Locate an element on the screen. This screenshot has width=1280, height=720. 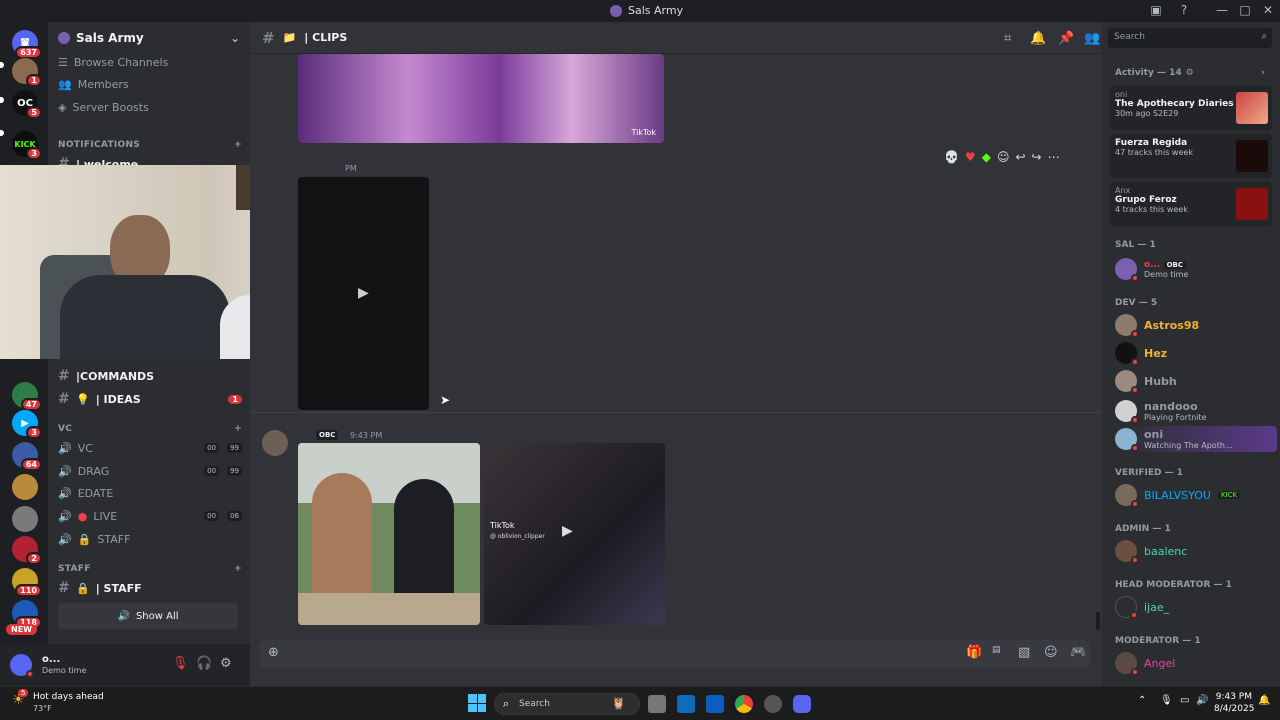
server-header: Sals Army ⌄ is located at coordinates (149, 38).